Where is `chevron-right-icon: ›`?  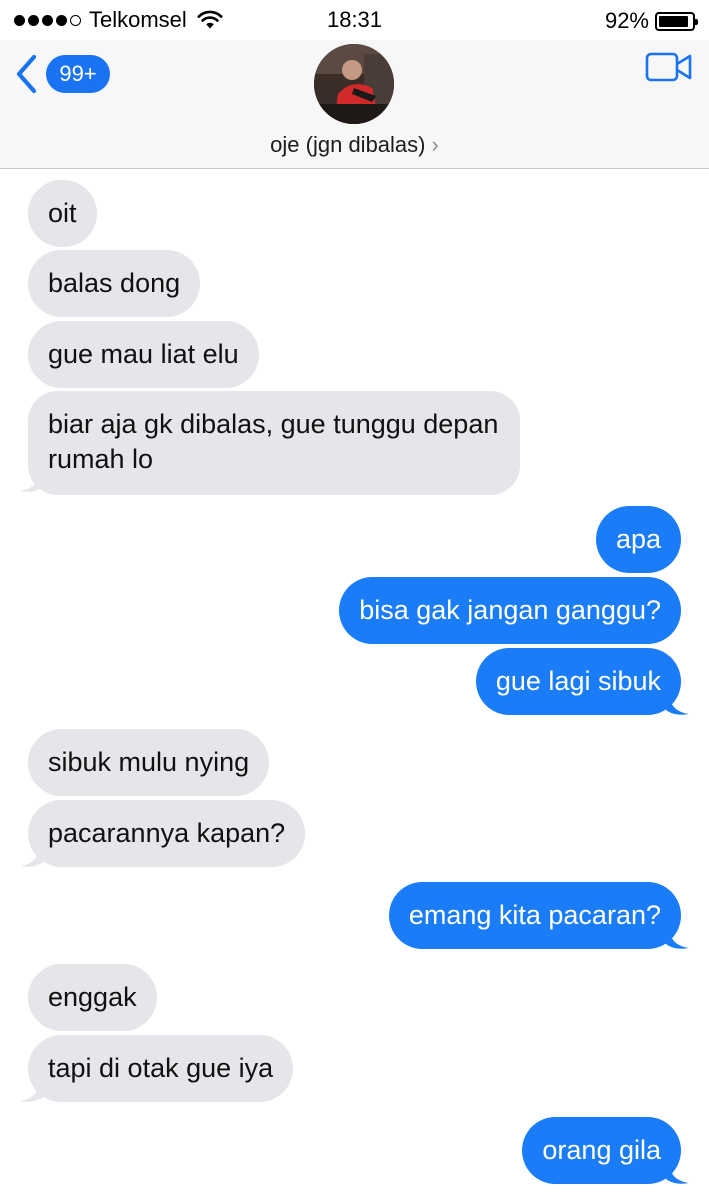
chevron-right-icon: › is located at coordinates (435, 144).